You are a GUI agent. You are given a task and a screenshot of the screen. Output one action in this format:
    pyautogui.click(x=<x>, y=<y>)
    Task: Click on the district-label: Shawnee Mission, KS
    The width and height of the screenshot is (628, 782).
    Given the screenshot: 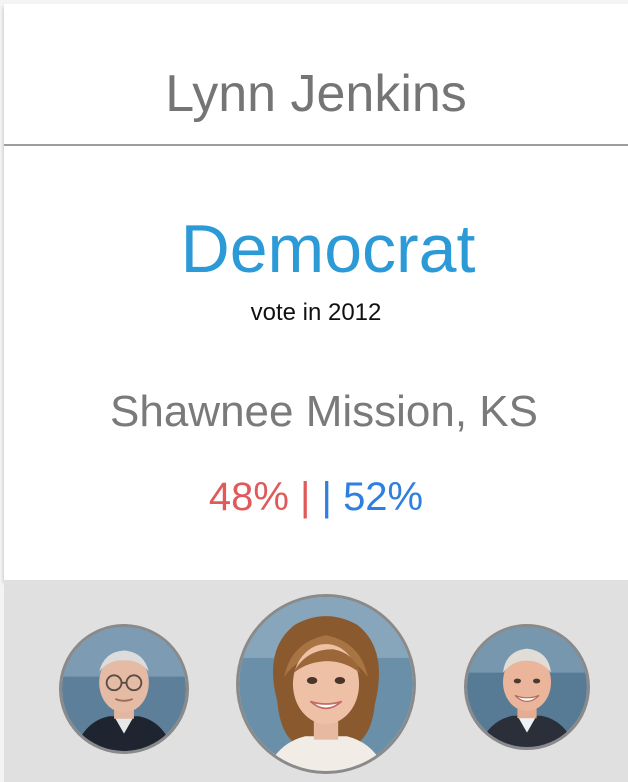 What is the action you would take?
    pyautogui.click(x=324, y=411)
    